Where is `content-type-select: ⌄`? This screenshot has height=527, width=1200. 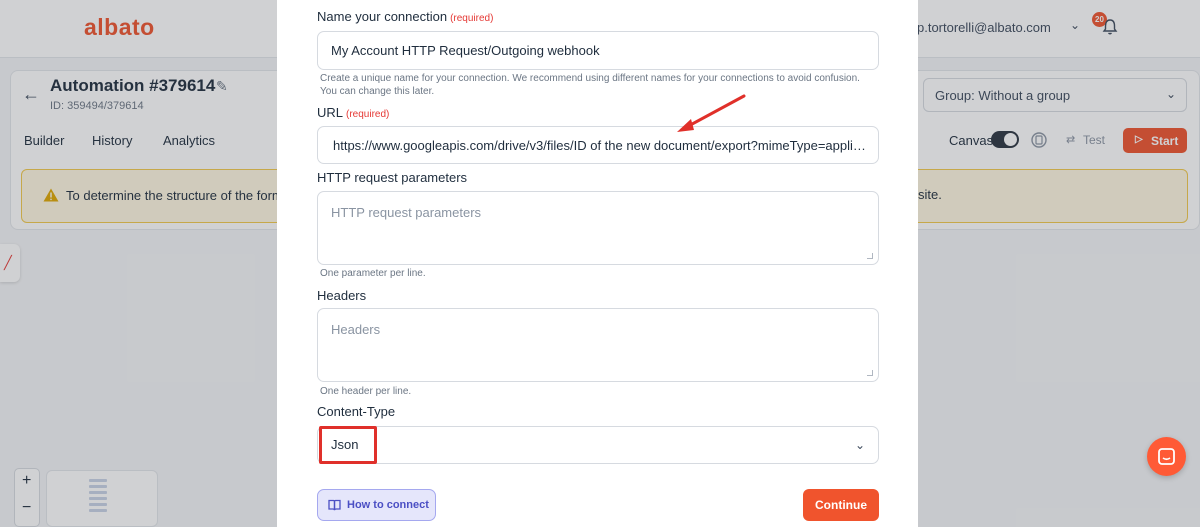
content-type-select: ⌄ is located at coordinates (598, 445).